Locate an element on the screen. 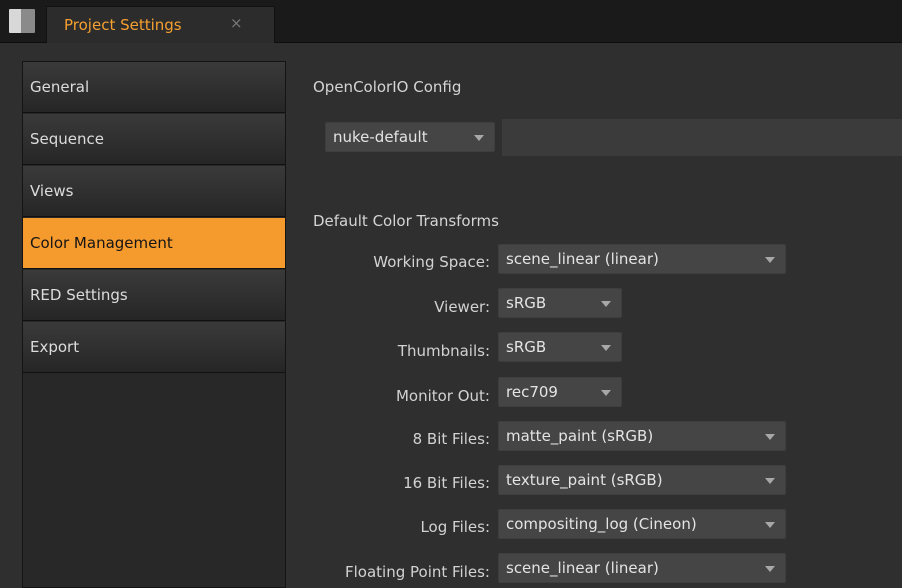  tab-project-settings: Project Settings × is located at coordinates (160, 24).